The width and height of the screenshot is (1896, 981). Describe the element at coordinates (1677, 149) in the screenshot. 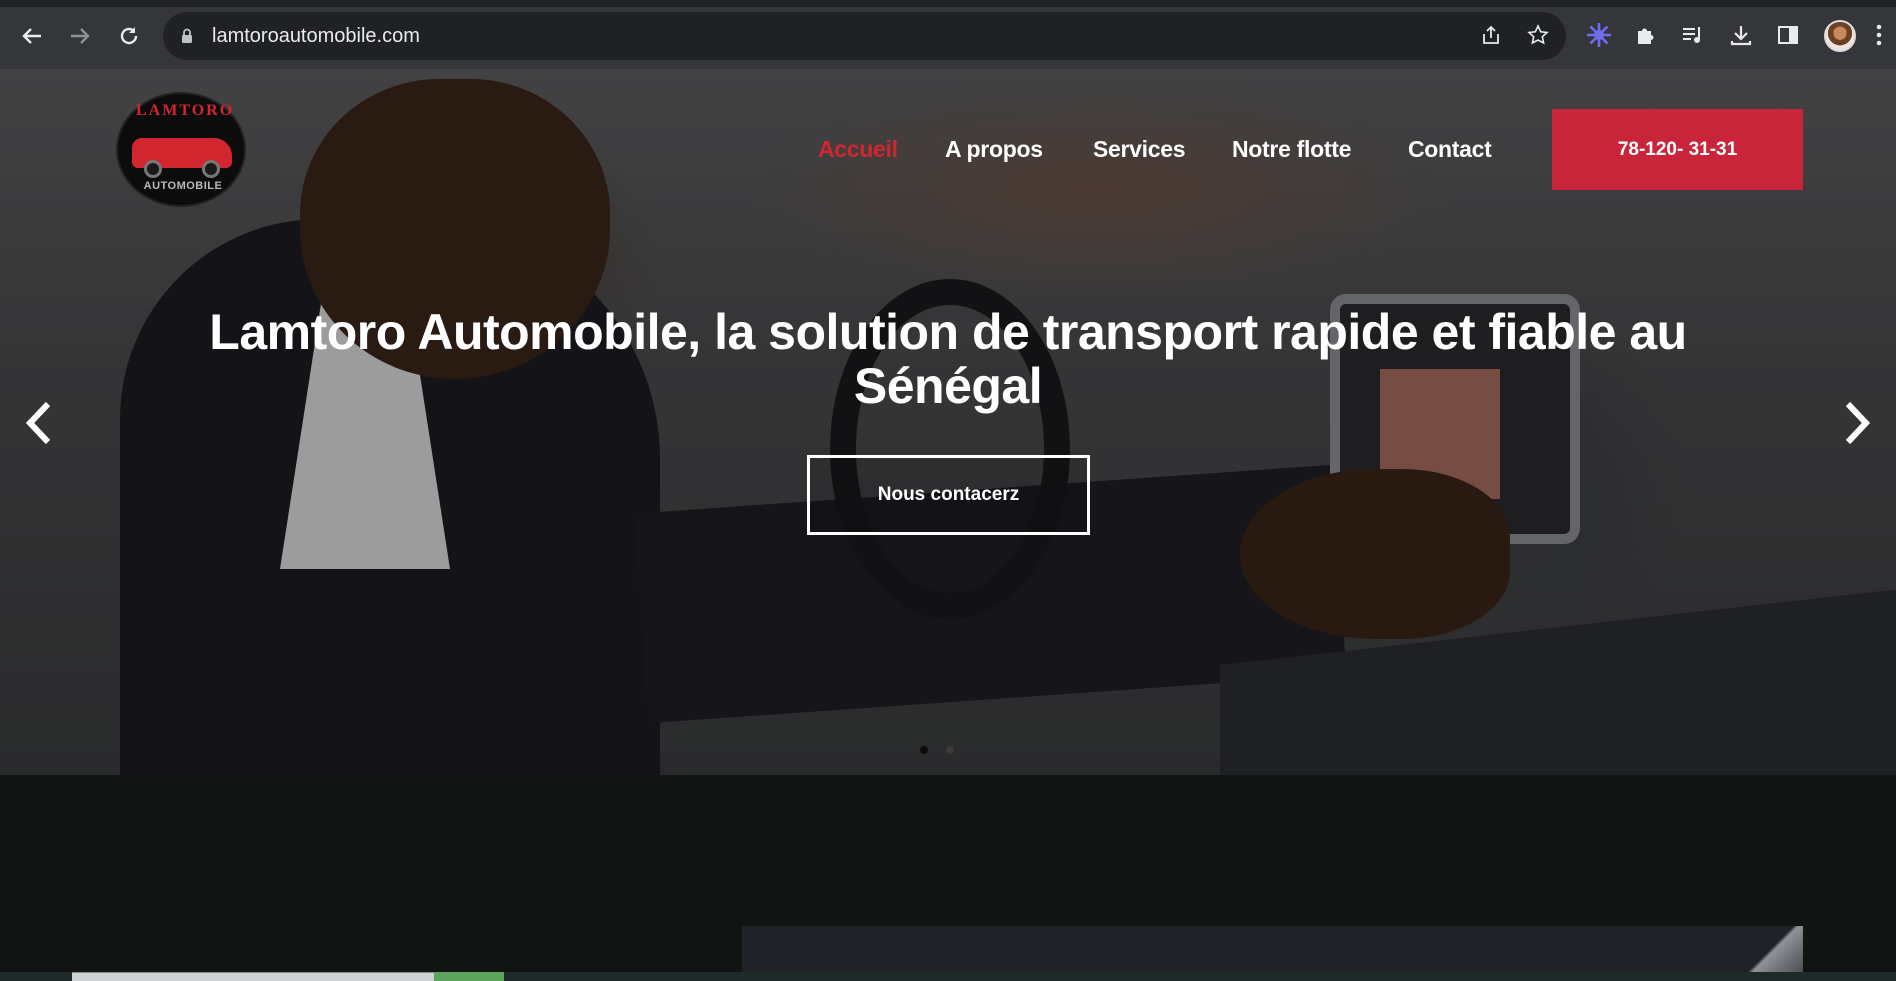

I see `phone-button: 78-120- 31-31` at that location.